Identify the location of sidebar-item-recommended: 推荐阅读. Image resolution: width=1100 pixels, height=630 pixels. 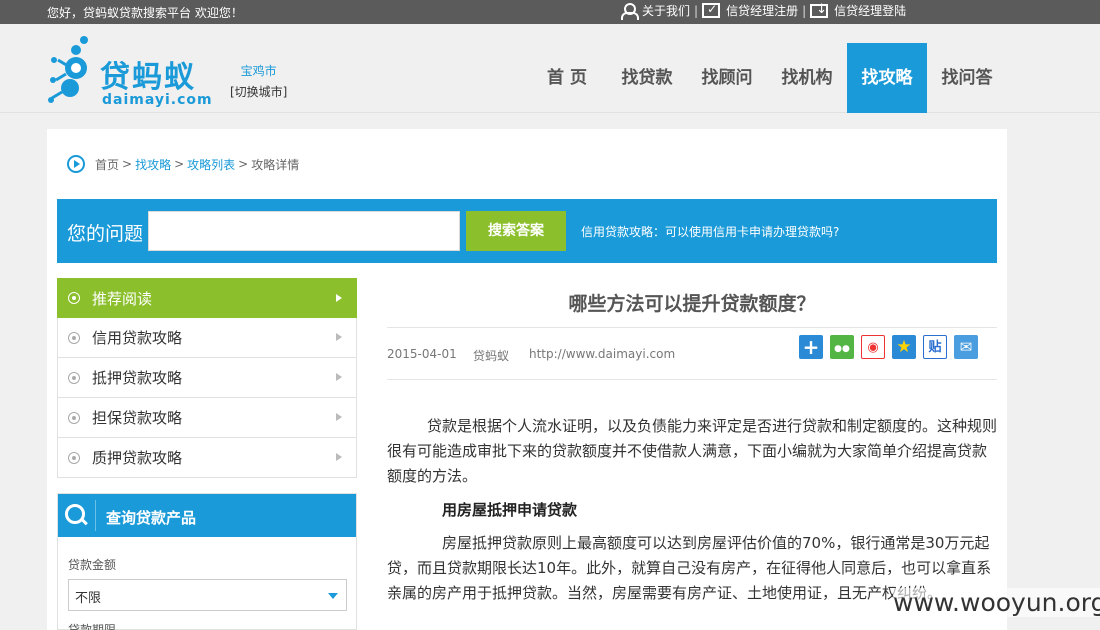
(207, 298).